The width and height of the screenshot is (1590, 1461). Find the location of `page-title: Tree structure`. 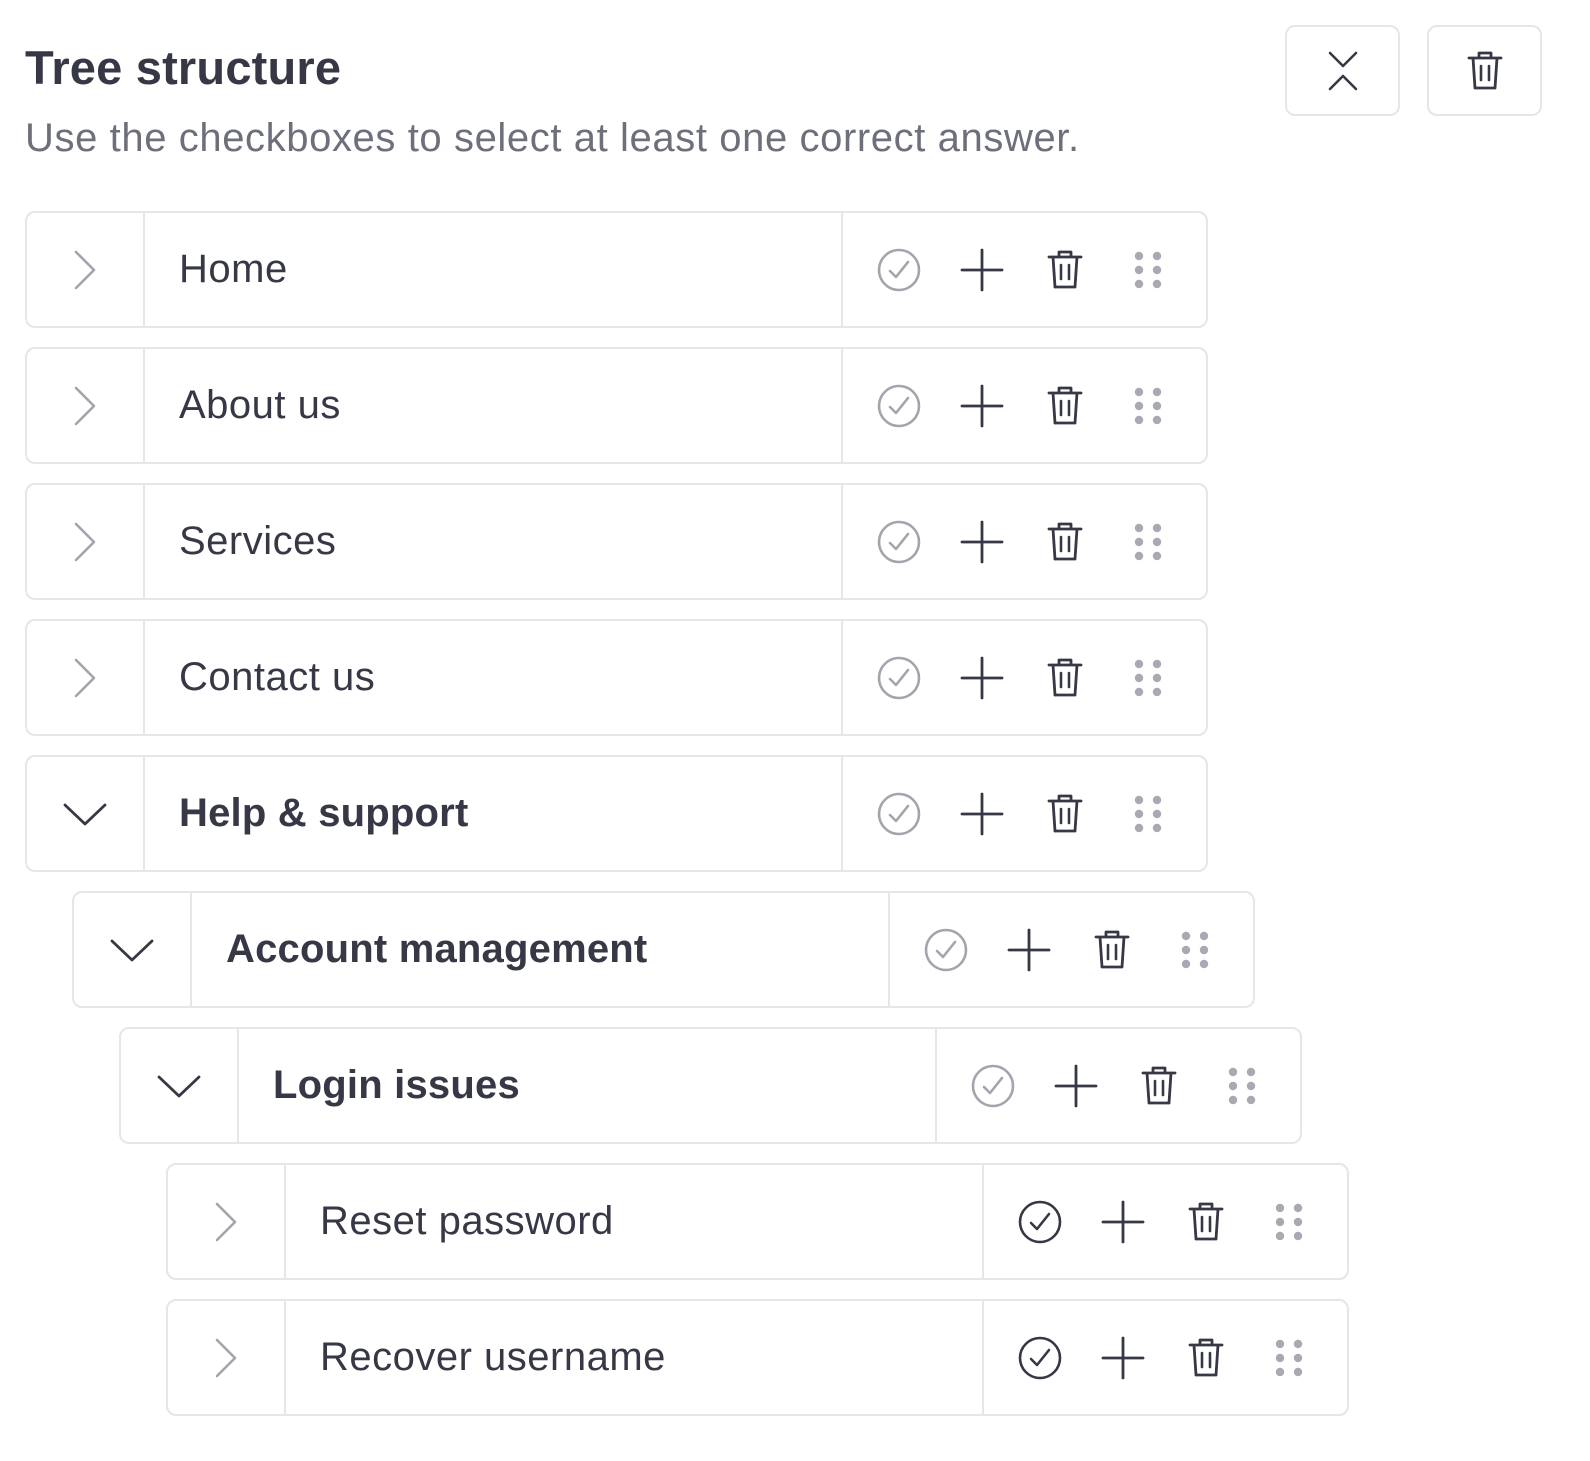

page-title: Tree structure is located at coordinates (183, 67).